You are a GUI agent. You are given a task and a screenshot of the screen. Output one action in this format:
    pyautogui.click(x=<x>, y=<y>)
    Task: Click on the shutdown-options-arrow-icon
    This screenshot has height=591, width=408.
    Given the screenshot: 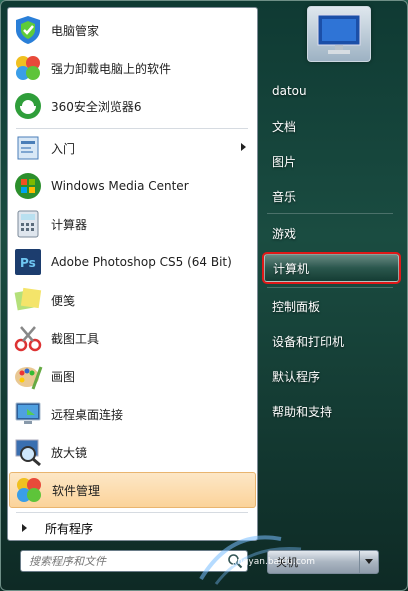 What is the action you would take?
    pyautogui.click(x=368, y=562)
    